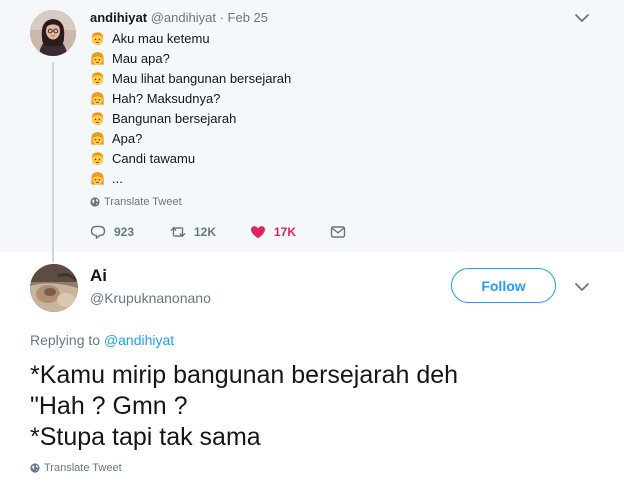  I want to click on tweet-line: *Kamu mirip bangunan bersejarah deh, so click(244, 375).